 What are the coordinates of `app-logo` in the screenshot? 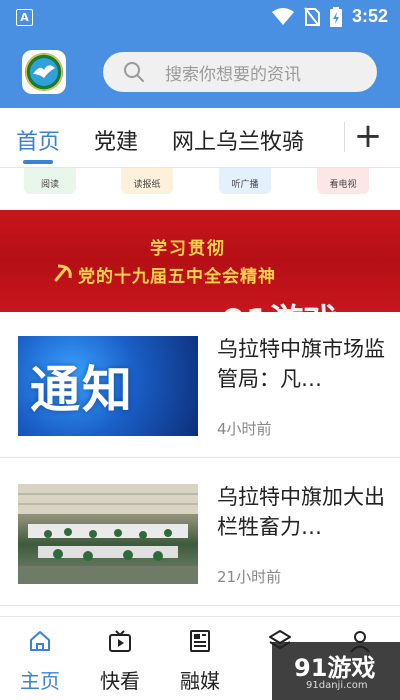 It's located at (44, 72).